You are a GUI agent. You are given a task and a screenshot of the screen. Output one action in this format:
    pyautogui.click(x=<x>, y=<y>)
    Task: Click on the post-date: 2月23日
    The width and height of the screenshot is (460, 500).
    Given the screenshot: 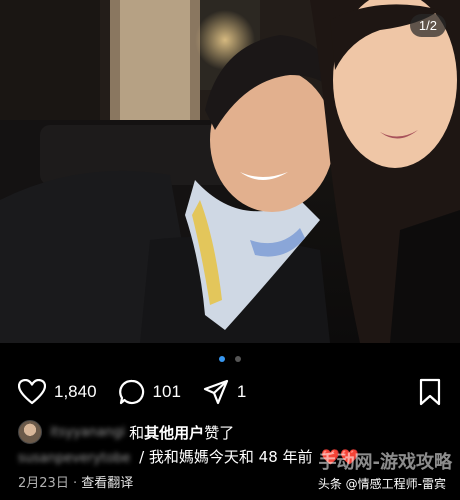 What is the action you would take?
    pyautogui.click(x=43, y=483)
    